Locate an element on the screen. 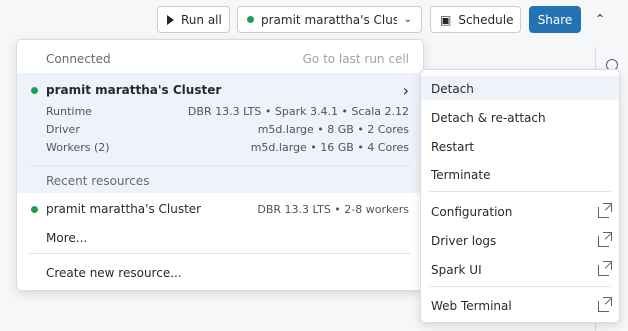 This screenshot has height=331, width=628. recent-cluster-value: DBR 13.3 LTS • 2-8 workers is located at coordinates (333, 209).